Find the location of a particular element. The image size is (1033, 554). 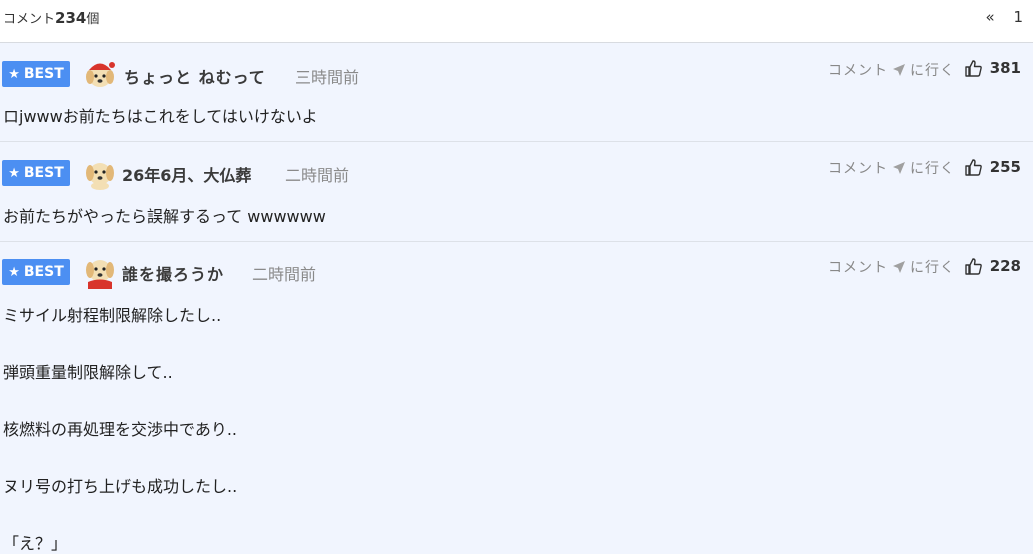

comment-count-value: 234 is located at coordinates (71, 18).